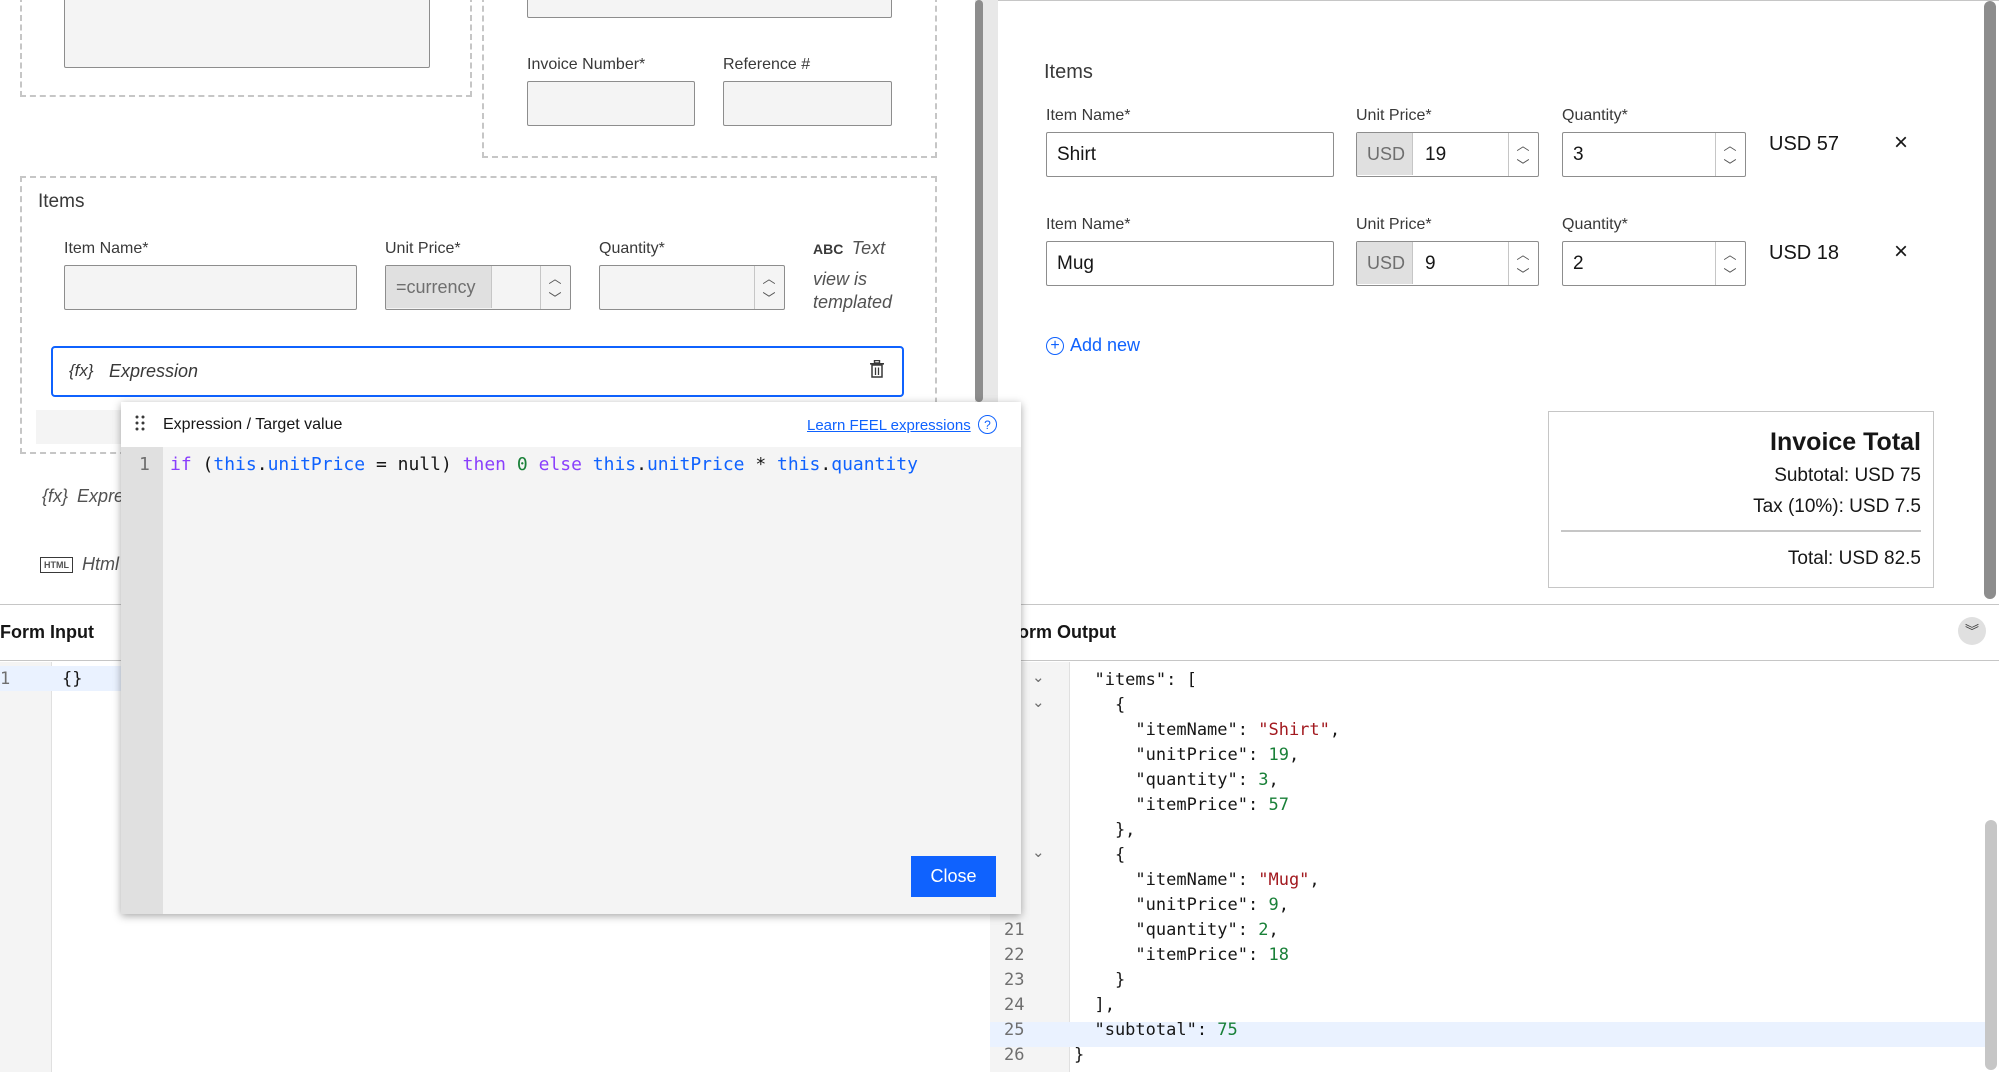 The image size is (1999, 1075). I want to click on expression-field-selected: {fx} Expression, so click(477, 371).